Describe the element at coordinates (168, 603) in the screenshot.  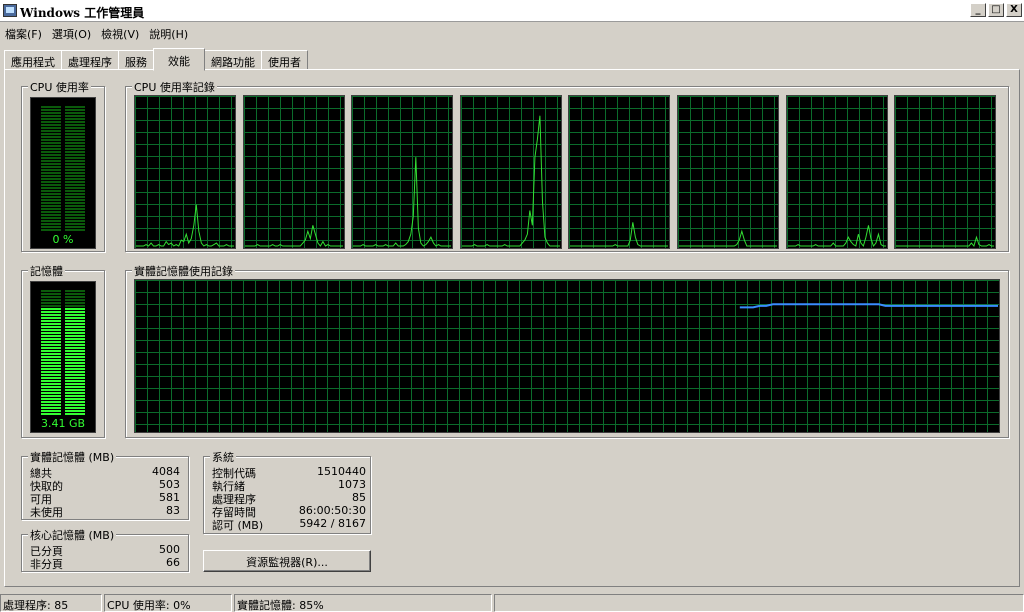
I see `status-cpu-usage: CPU 使用率: 0%` at that location.